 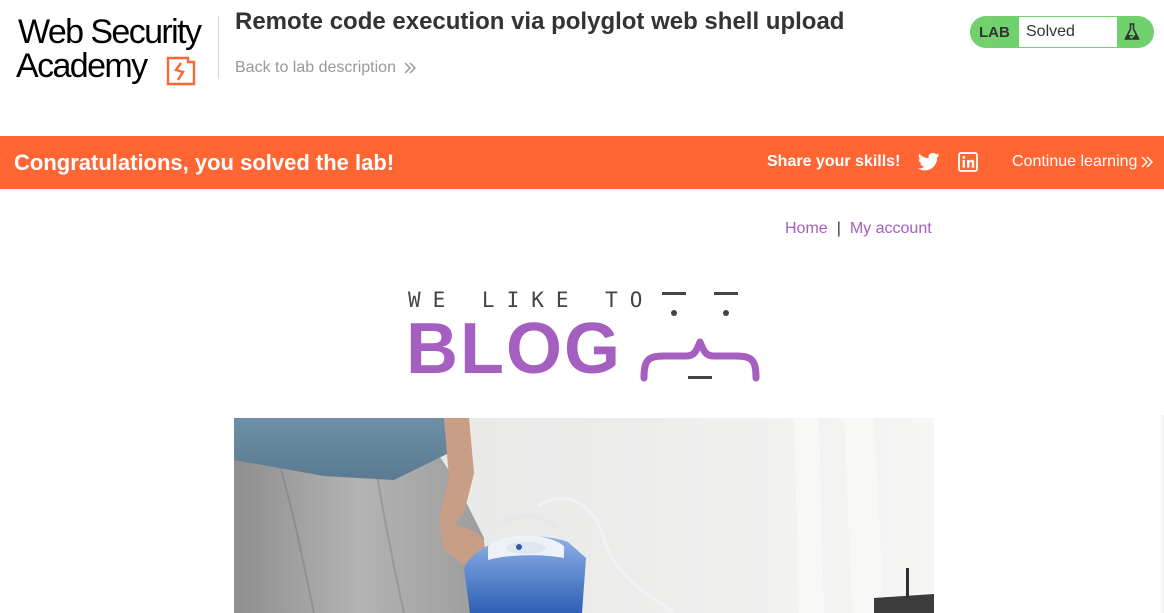 I want to click on lab-status-widget: LAB Solved, so click(x=1062, y=32).